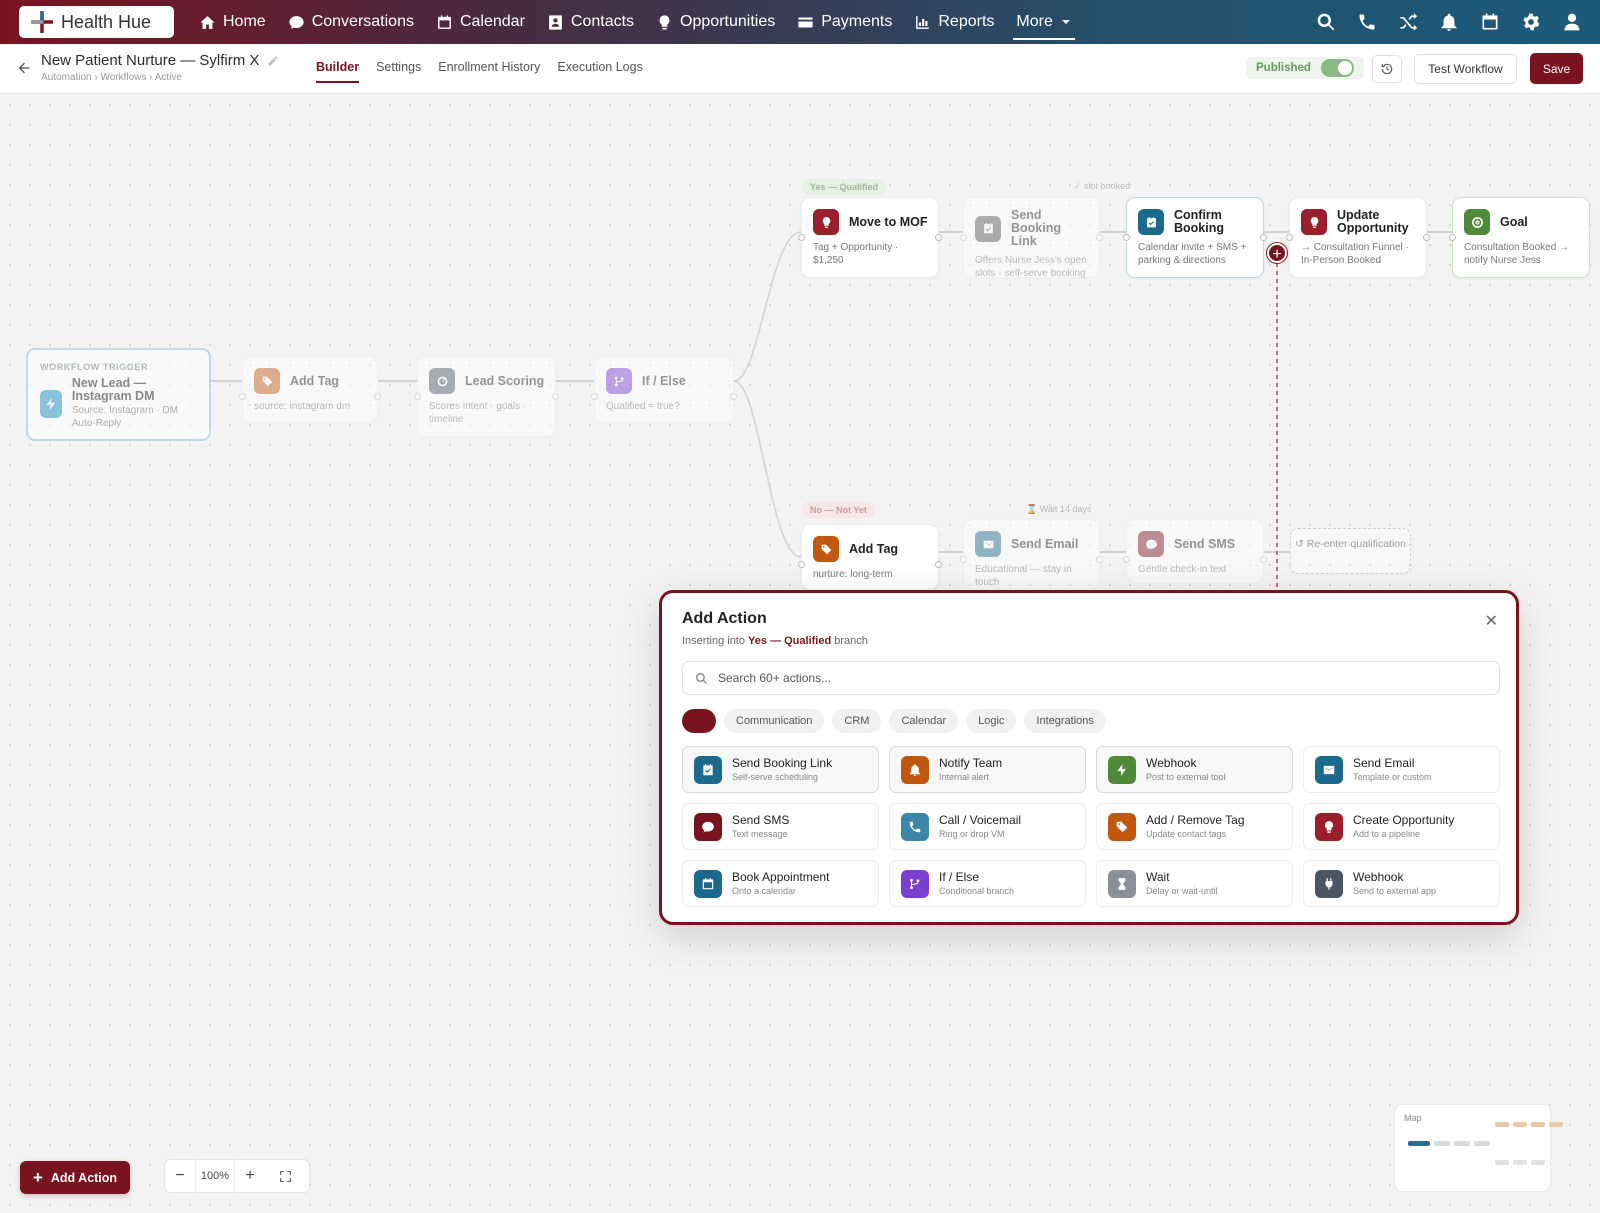 The image size is (1600, 1213). I want to click on chip-all, so click(699, 721).